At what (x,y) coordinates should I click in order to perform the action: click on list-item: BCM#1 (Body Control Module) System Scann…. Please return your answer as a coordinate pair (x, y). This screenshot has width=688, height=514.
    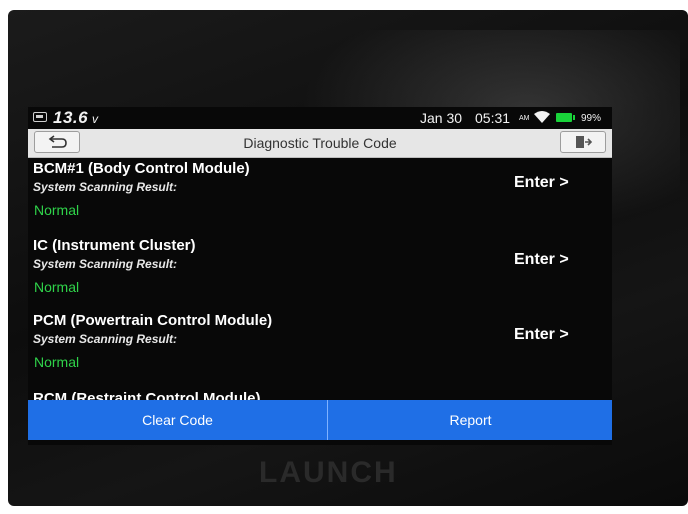
    Looking at the image, I should click on (320, 198).